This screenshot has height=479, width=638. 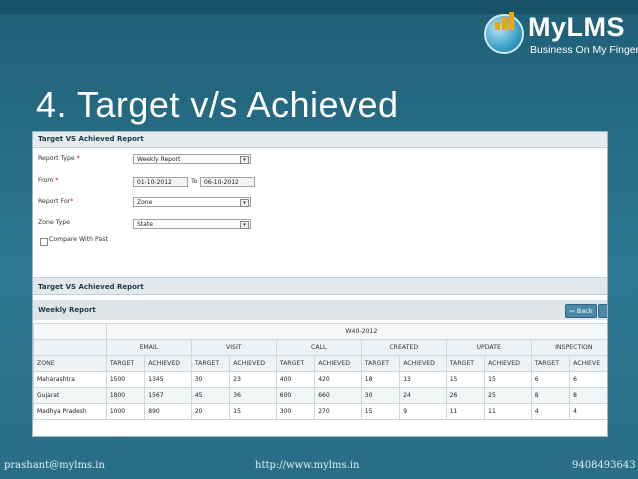 I want to click on zone-cell: Gujarat, so click(x=70, y=395).